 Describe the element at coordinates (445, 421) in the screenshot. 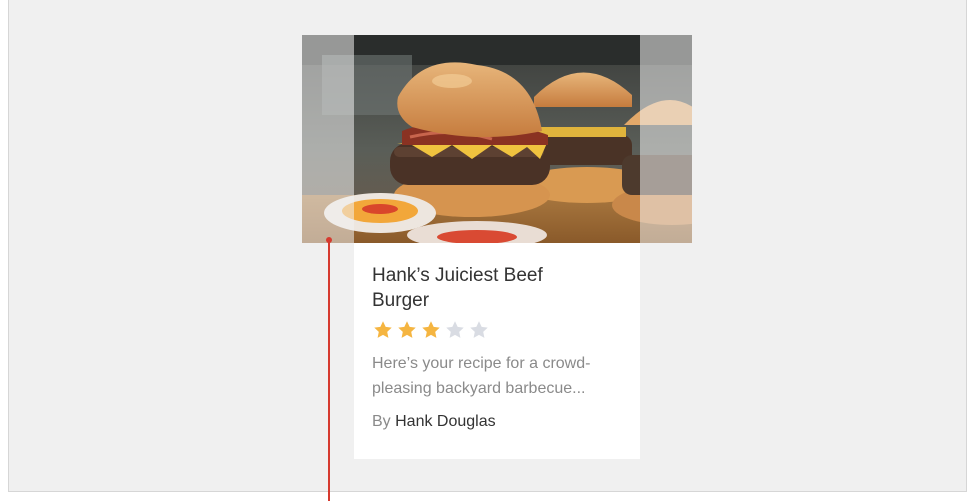

I see `author-name: Hank Douglas` at that location.